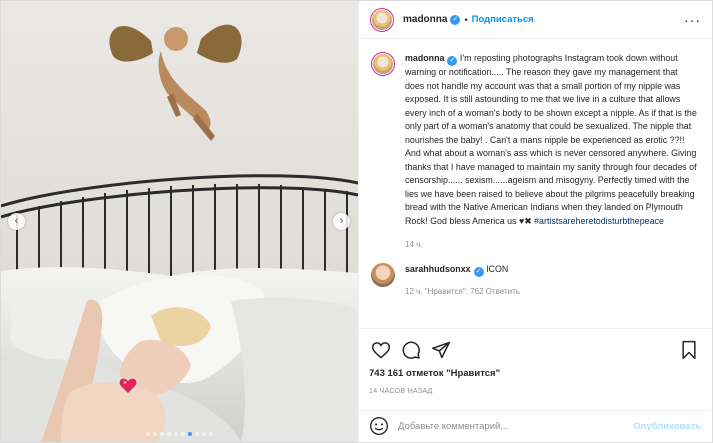  I want to click on carousel-dots, so click(179, 434).